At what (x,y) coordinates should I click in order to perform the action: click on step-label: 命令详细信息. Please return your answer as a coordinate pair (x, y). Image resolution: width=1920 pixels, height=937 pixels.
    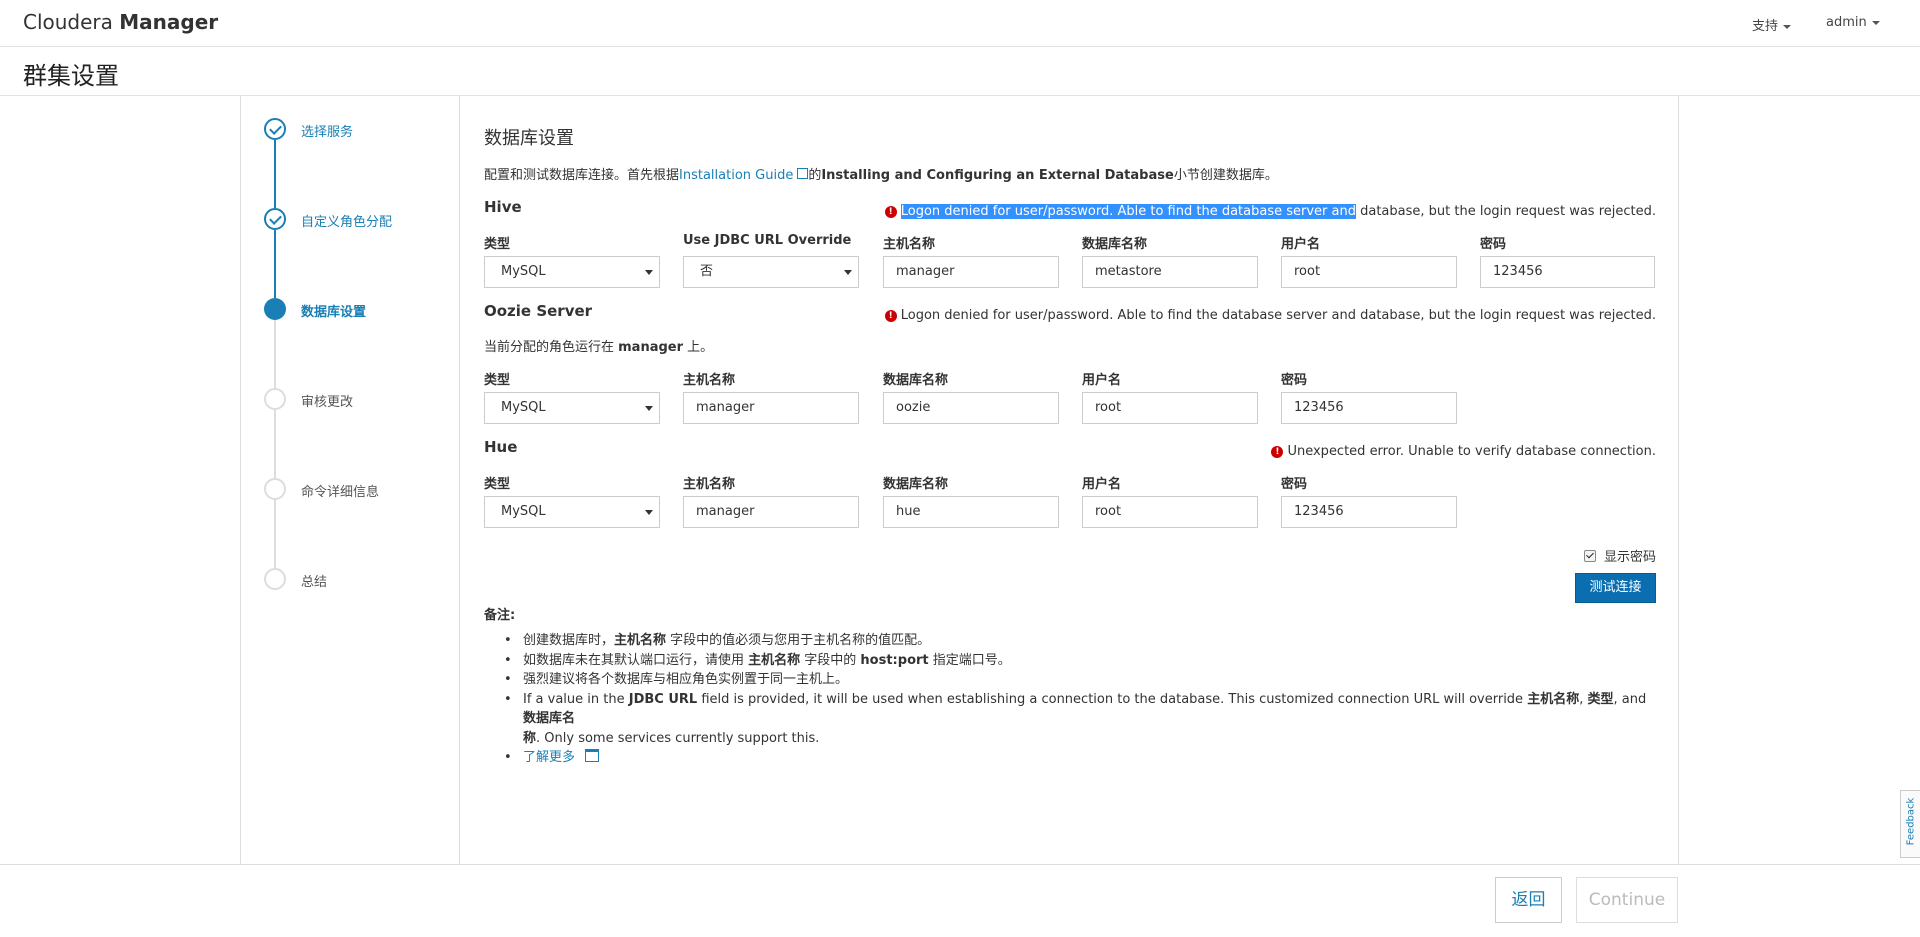
    Looking at the image, I should click on (340, 492).